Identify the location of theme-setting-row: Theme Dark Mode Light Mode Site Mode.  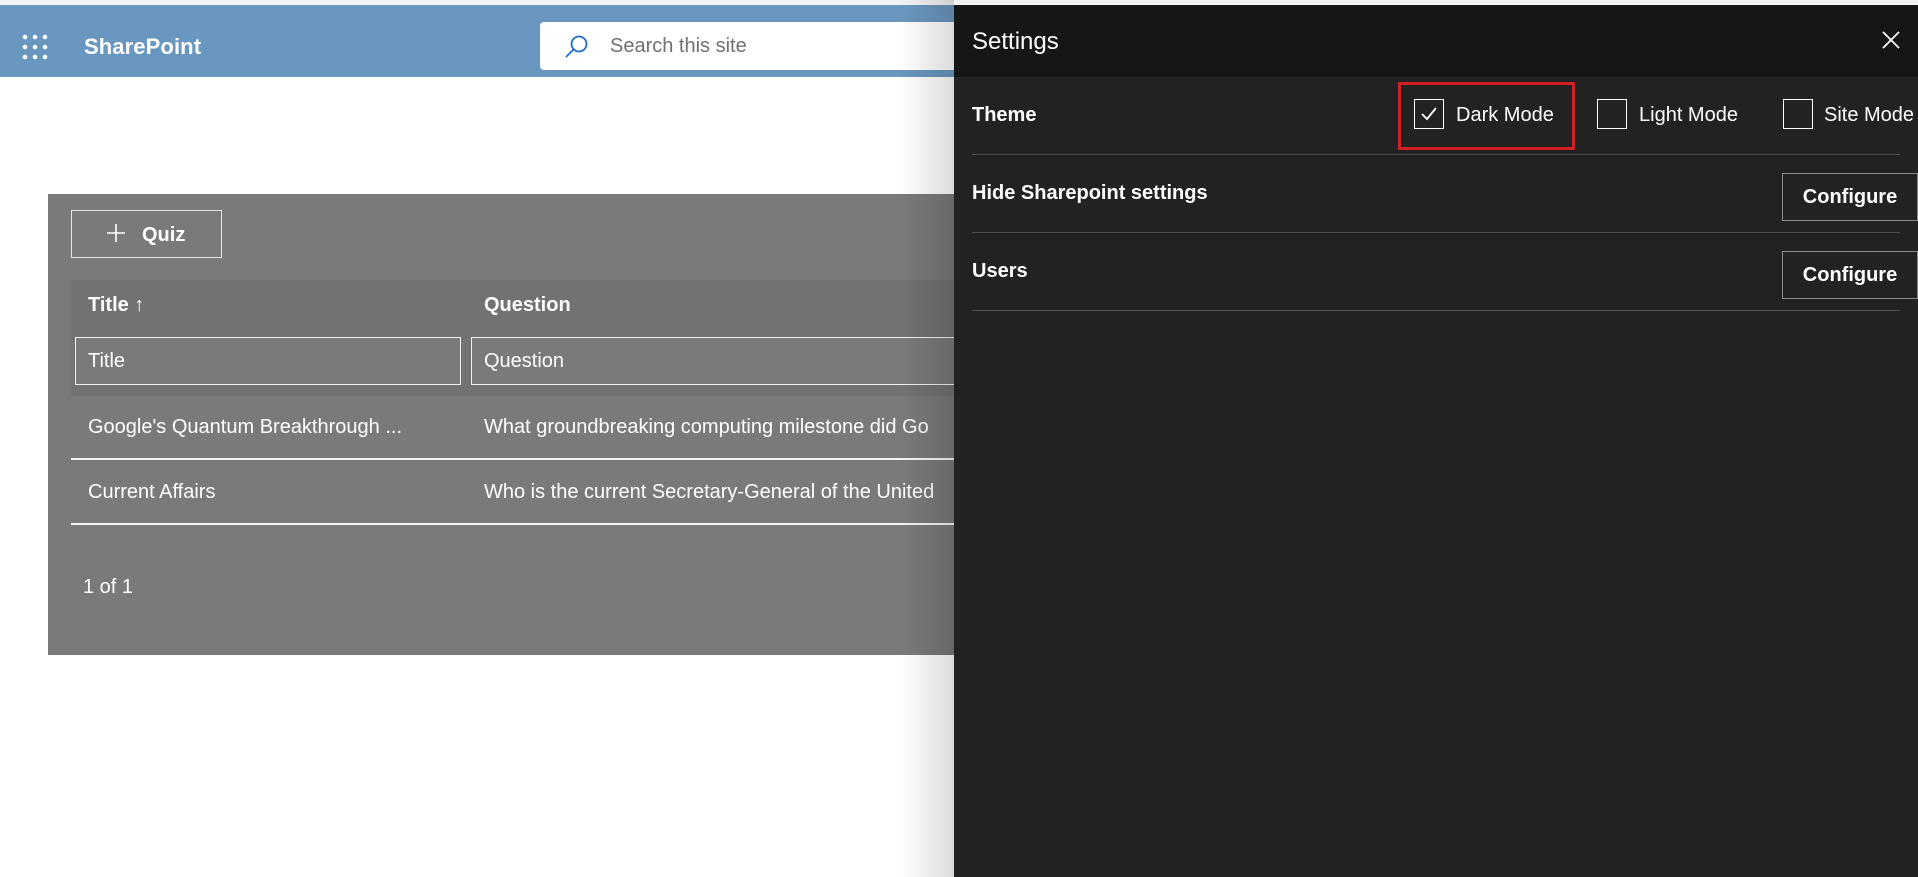
(1443, 116).